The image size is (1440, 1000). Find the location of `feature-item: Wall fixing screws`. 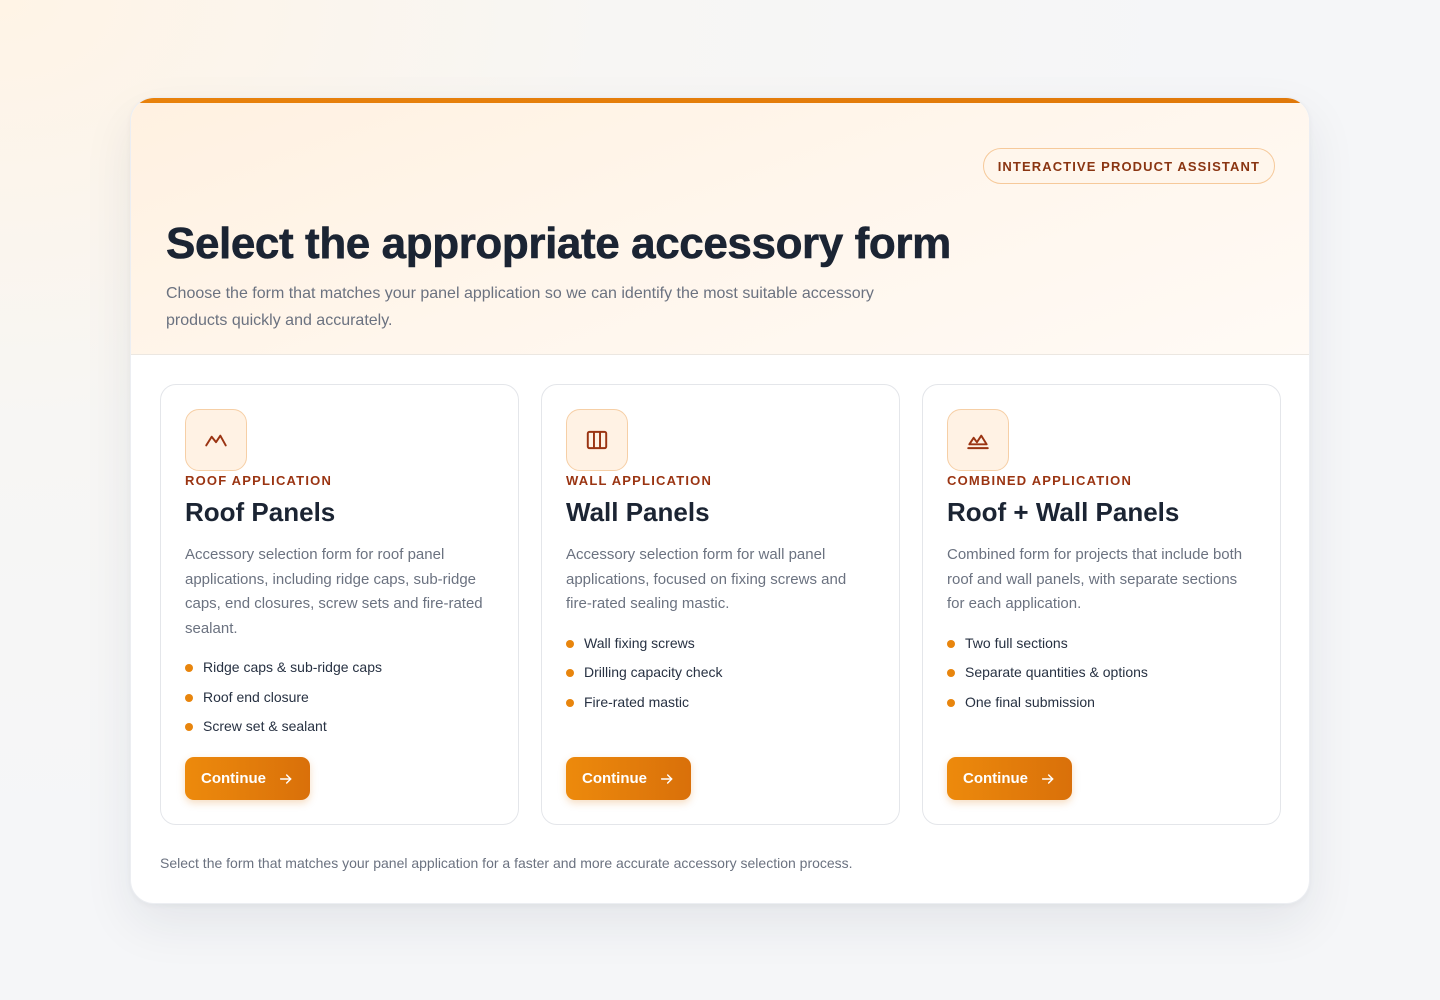

feature-item: Wall fixing screws is located at coordinates (720, 644).